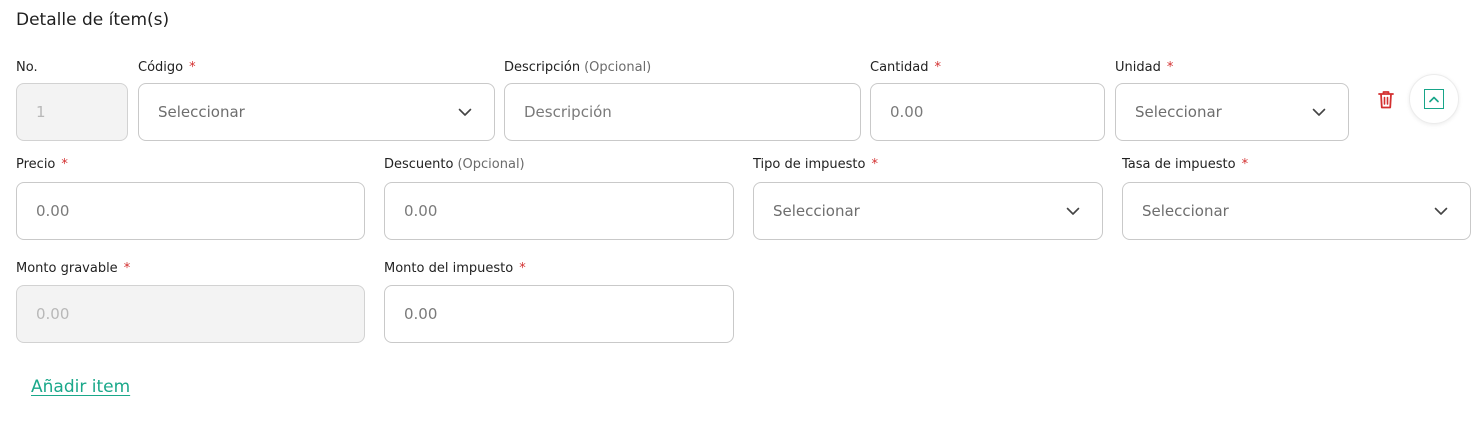  Describe the element at coordinates (1296, 211) in the screenshot. I see `tasa-impuesto-select: Seleccionar` at that location.